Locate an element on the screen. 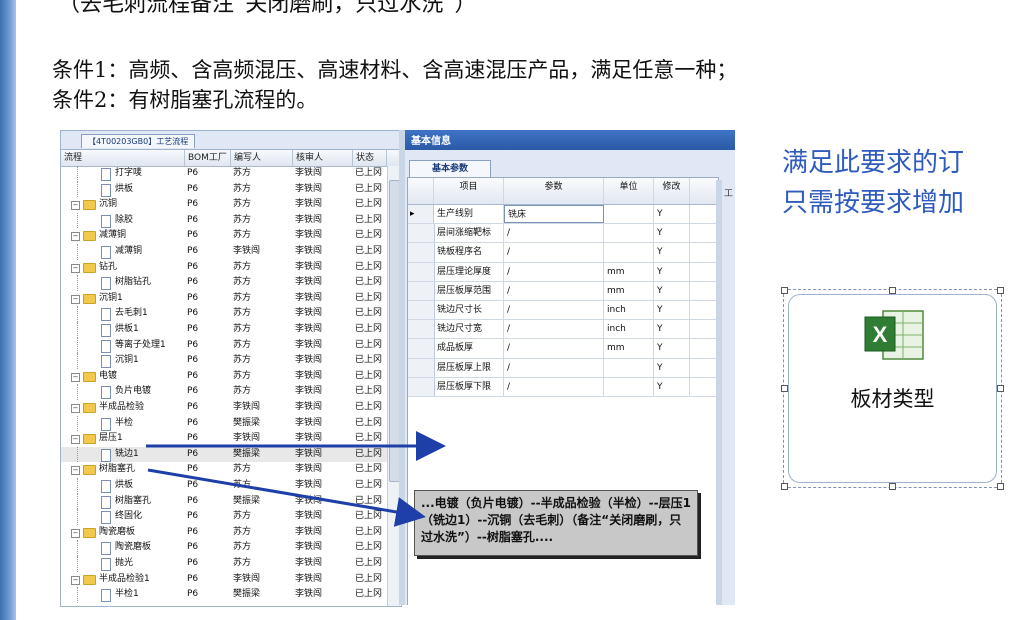 The height and width of the screenshot is (620, 1022). params-row: 铣板程序名 / Y is located at coordinates (563, 253).